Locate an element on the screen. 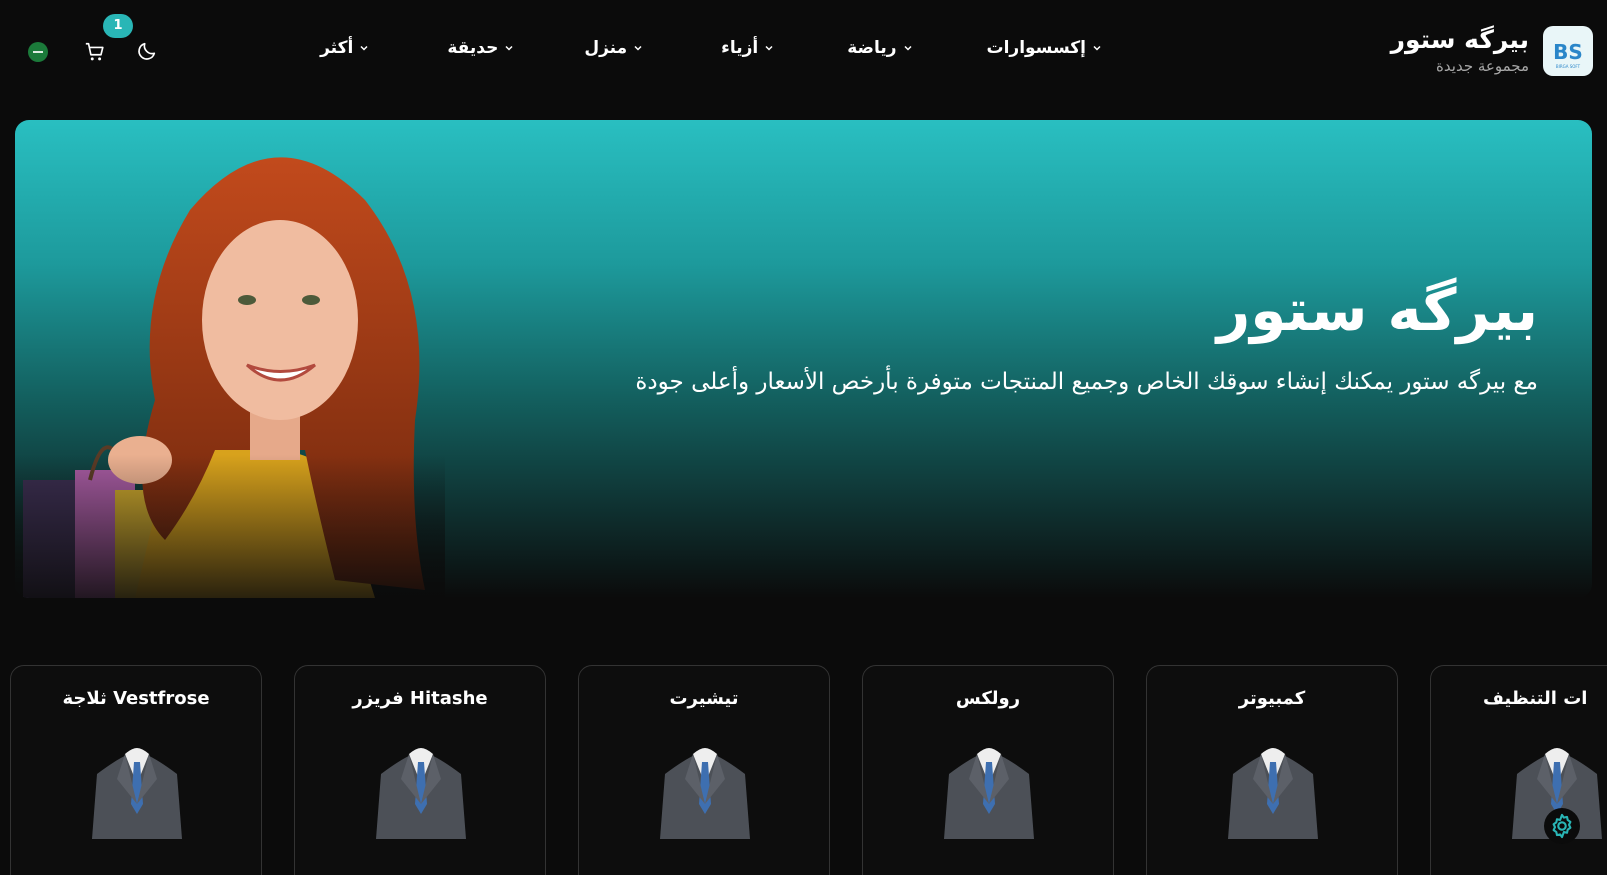  svg-text: BIRGA SOFT is located at coordinates (1568, 66).